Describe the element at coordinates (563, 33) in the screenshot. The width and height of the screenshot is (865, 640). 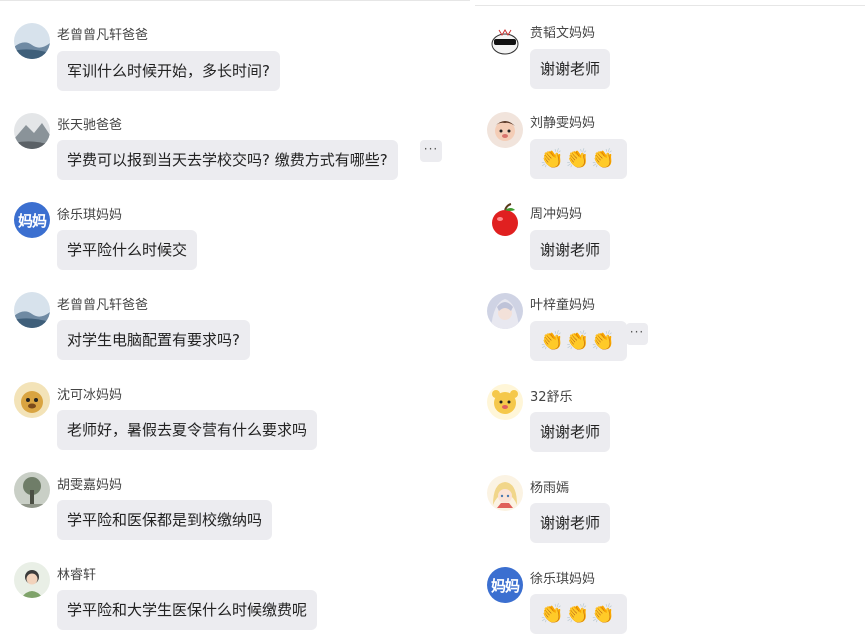
I see `sender-name: 贲韬文妈妈` at that location.